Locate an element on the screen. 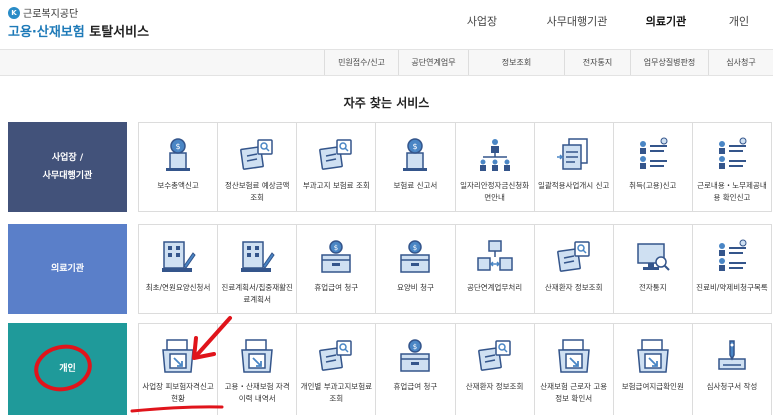 The image size is (773, 415). logo-title: 고용·산재보험 토탈서비스 is located at coordinates (78, 30).